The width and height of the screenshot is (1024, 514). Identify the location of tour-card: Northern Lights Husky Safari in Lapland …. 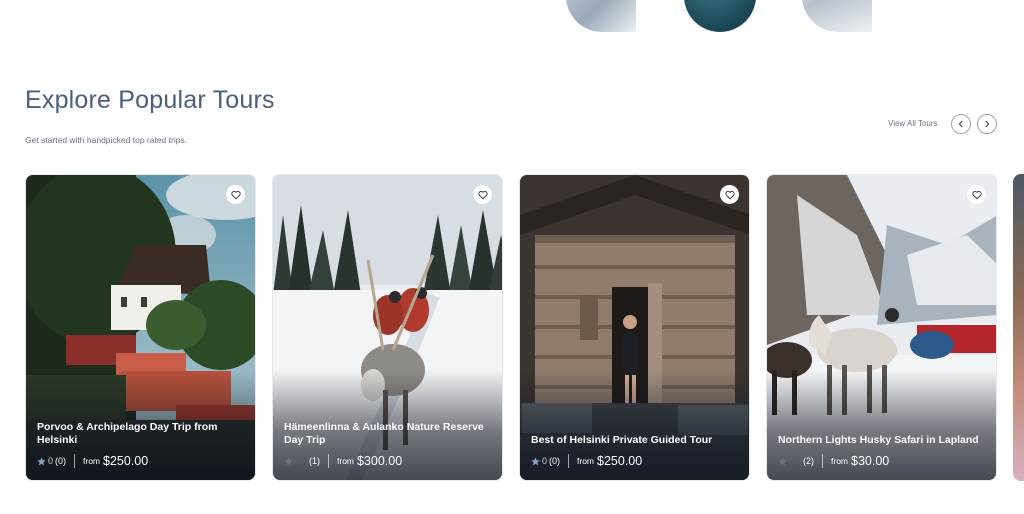
(881, 327).